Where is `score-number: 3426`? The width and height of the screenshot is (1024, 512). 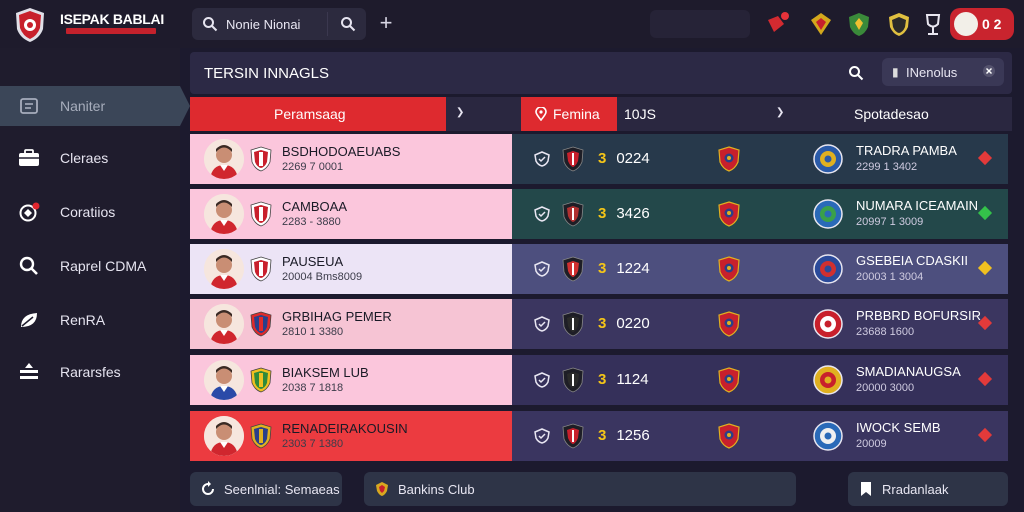 score-number: 3426 is located at coordinates (633, 213).